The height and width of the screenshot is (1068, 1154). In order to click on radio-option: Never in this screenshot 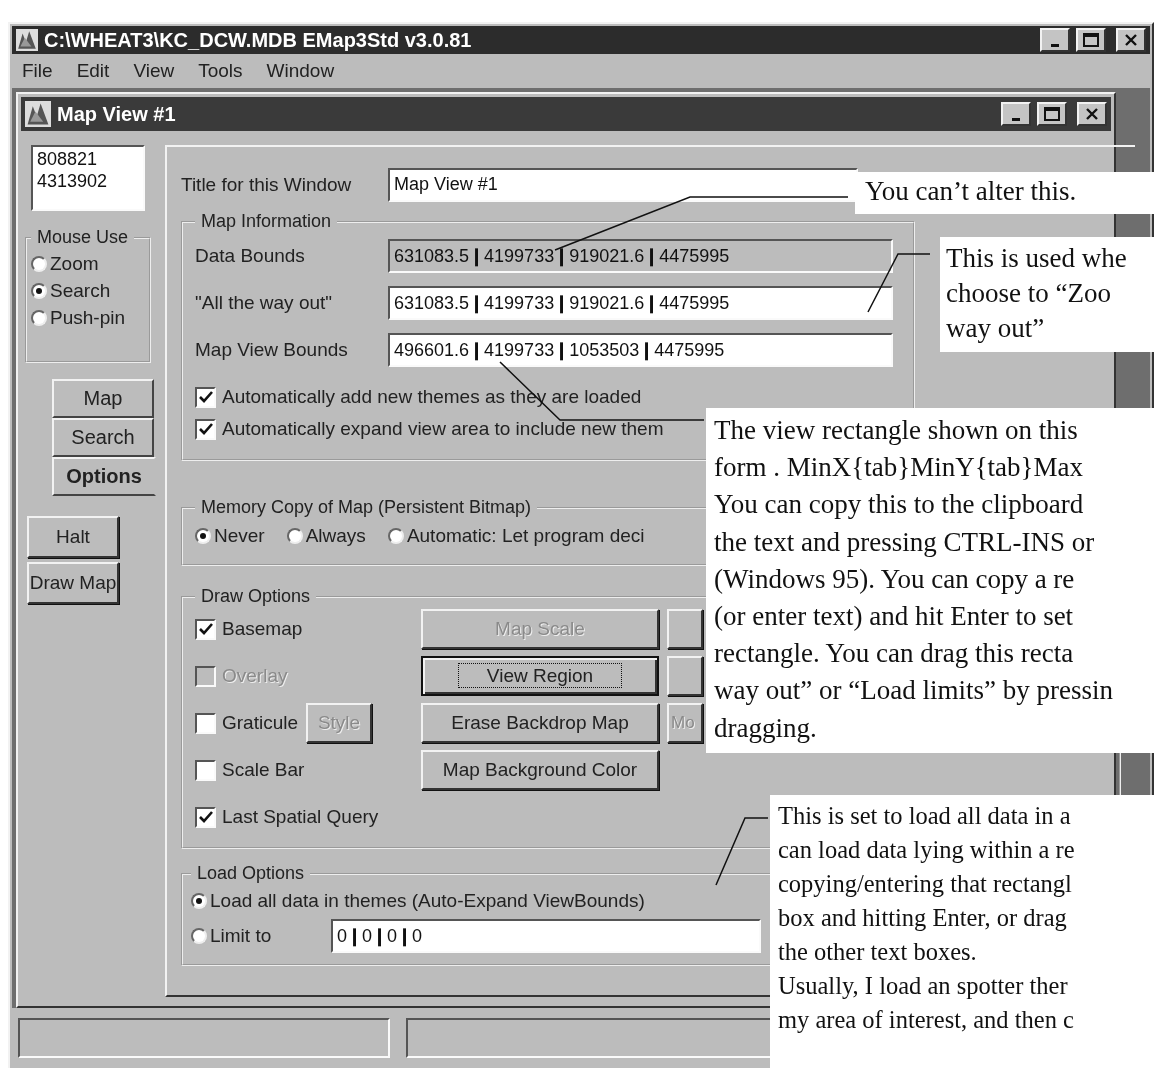, I will do `click(230, 536)`.